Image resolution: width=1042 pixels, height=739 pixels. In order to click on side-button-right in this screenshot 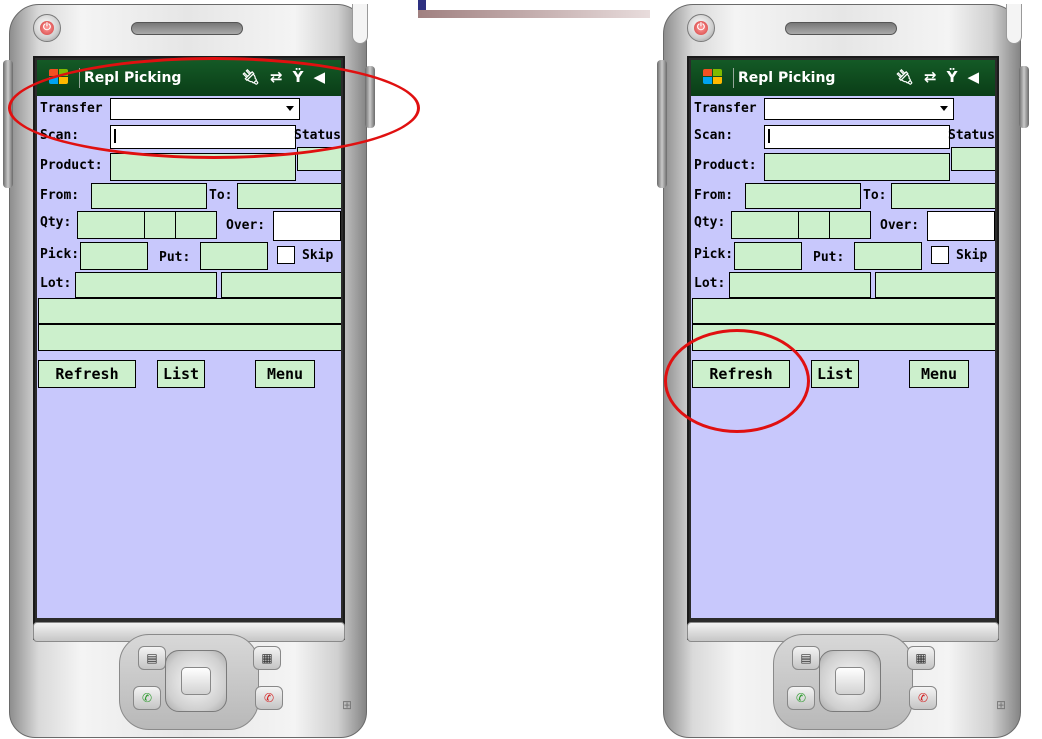, I will do `click(1024, 97)`.